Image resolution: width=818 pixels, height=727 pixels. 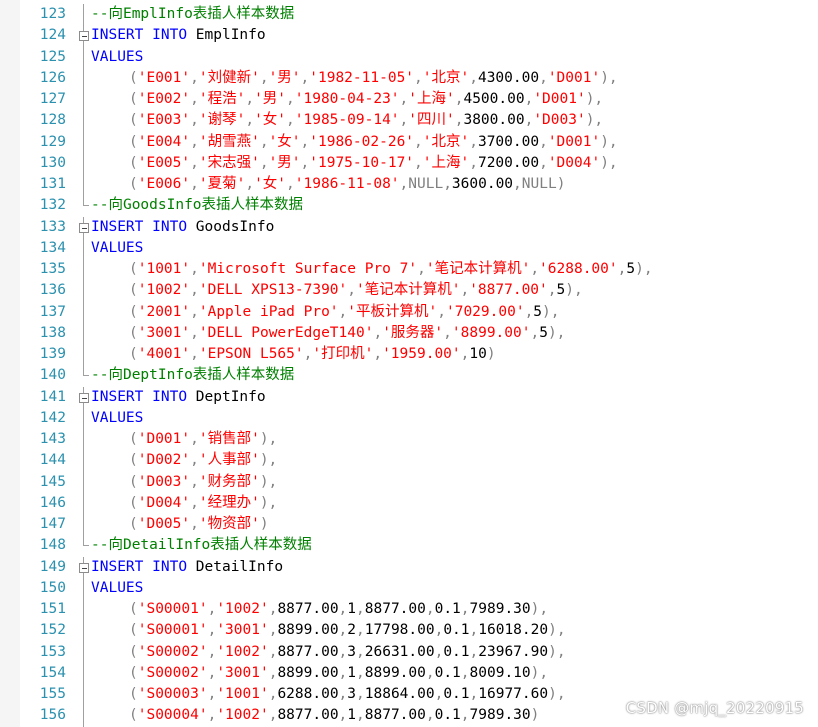 What do you see at coordinates (164, 141) in the screenshot?
I see `string-token: 'E004'` at bounding box center [164, 141].